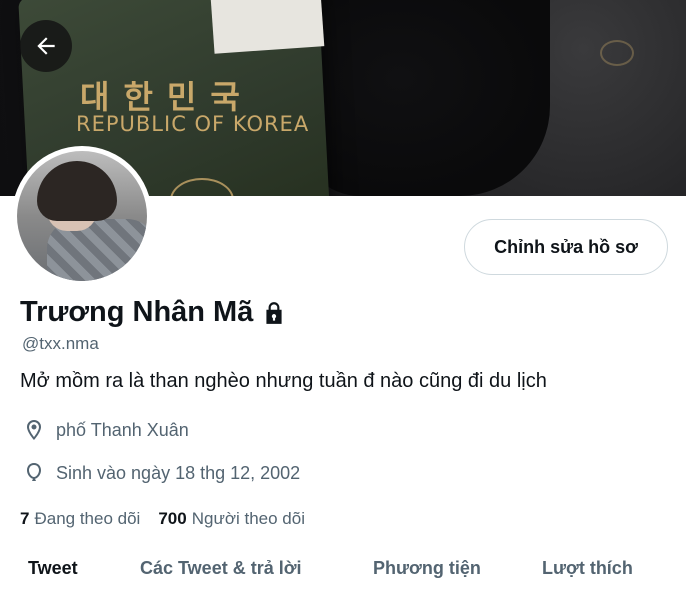  Describe the element at coordinates (248, 518) in the screenshot. I see `followers-label: Người theo dõi` at that location.